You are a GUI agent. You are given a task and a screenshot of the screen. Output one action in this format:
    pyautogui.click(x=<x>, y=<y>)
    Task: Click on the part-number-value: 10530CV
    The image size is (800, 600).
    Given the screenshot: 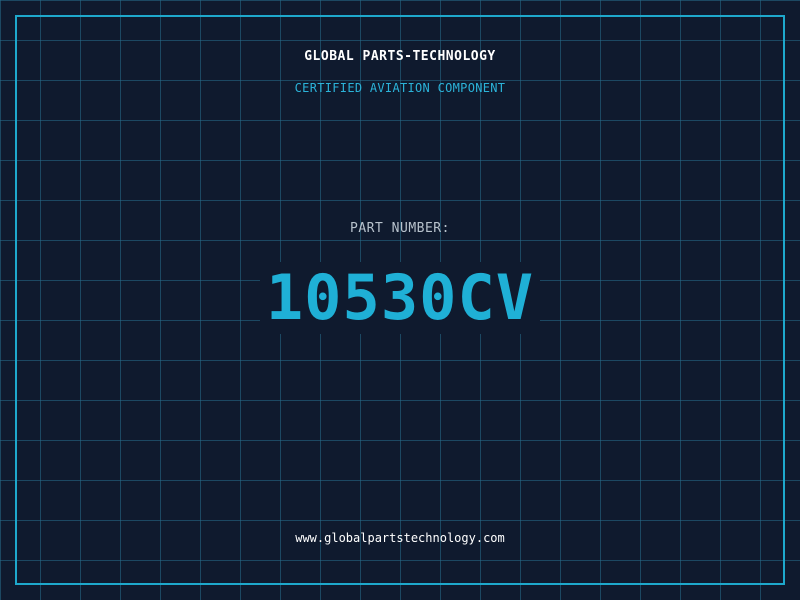 What is the action you would take?
    pyautogui.click(x=400, y=298)
    